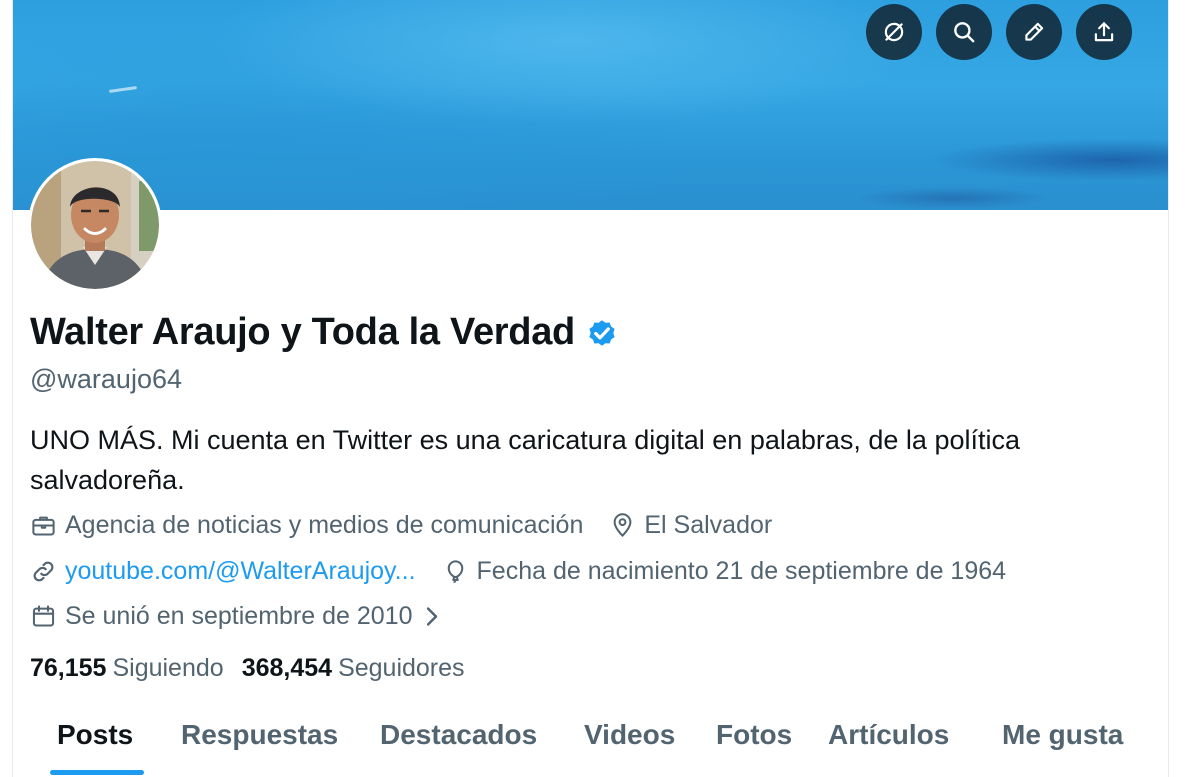  What do you see at coordinates (43, 571) in the screenshot?
I see `link-icon` at bounding box center [43, 571].